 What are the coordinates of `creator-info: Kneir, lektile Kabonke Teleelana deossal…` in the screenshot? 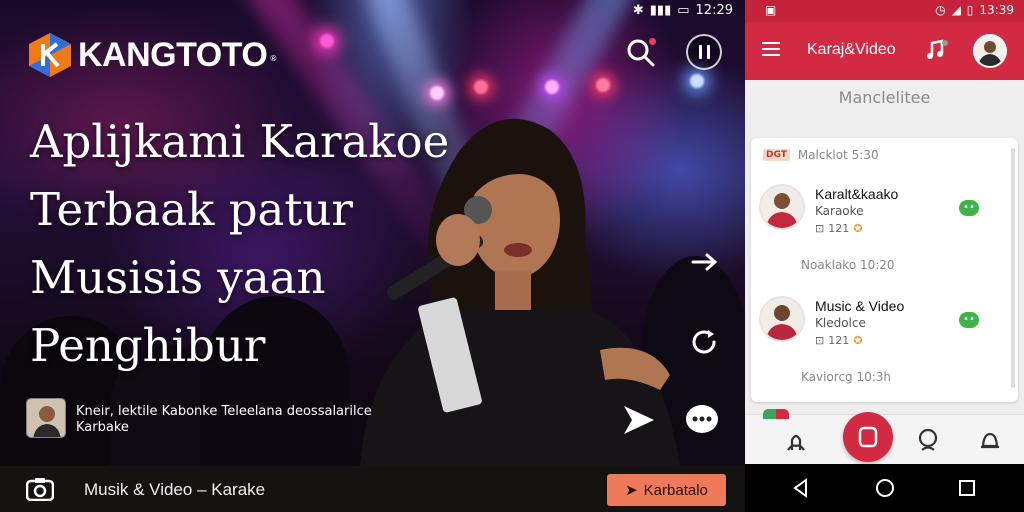 It's located at (199, 418).